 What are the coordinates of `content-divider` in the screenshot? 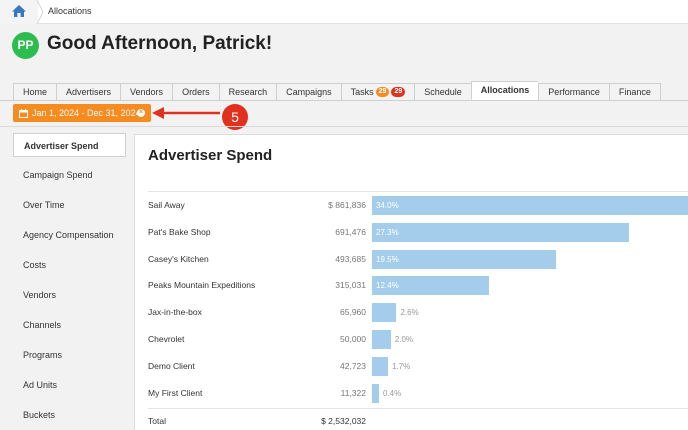 It's located at (344, 126).